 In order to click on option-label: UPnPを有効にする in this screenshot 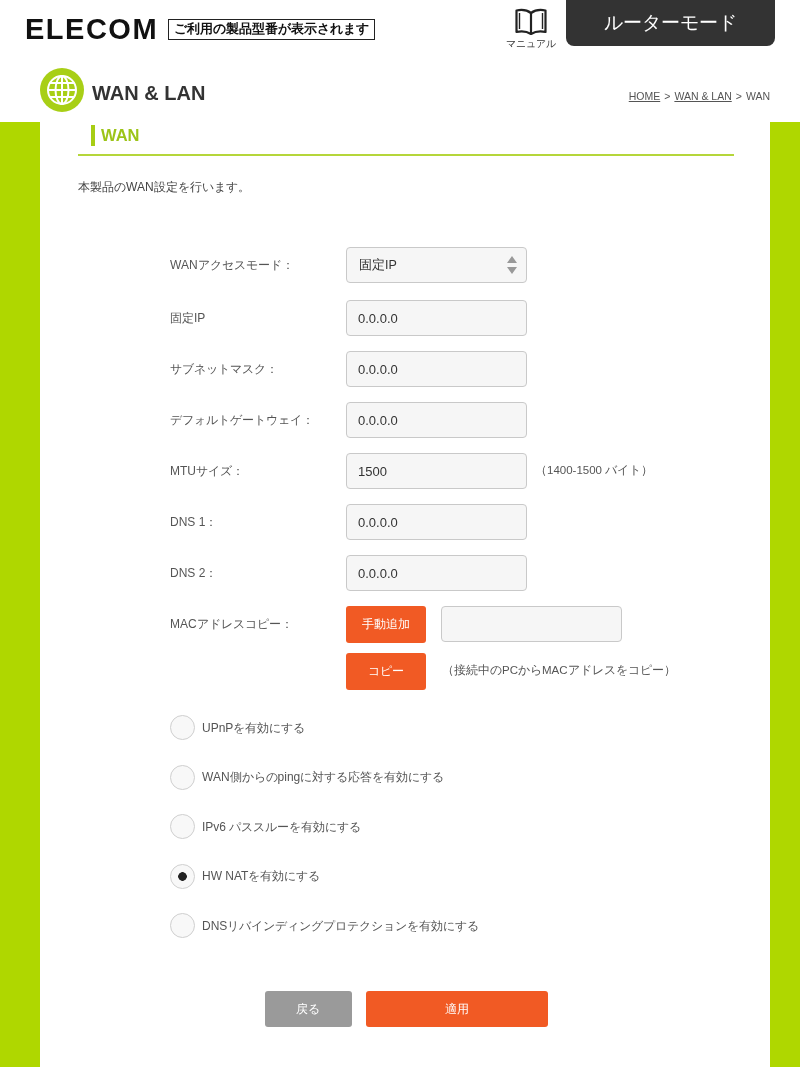, I will do `click(254, 727)`.